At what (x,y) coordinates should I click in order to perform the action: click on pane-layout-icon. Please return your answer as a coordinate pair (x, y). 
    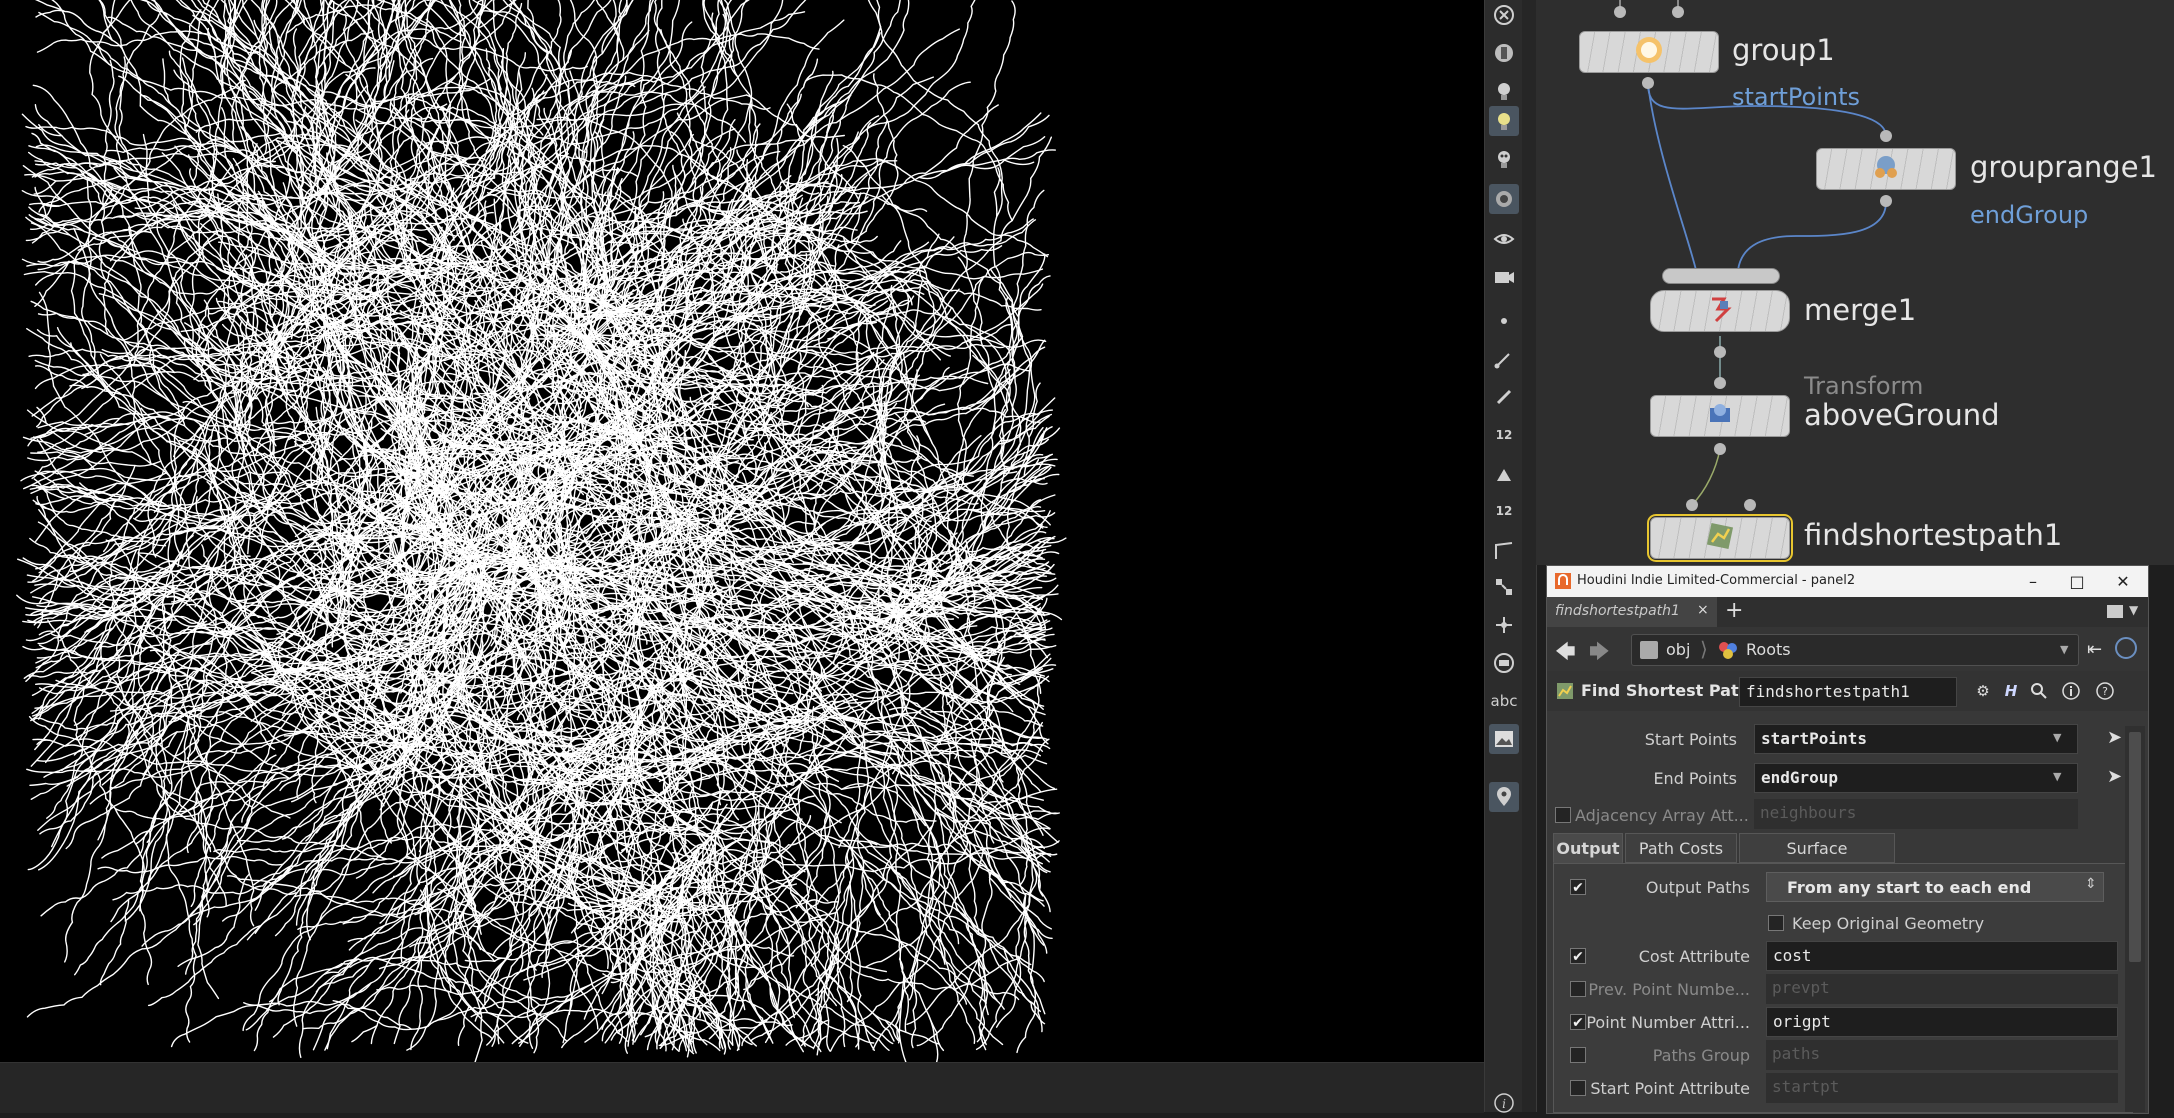
    Looking at the image, I should click on (2115, 611).